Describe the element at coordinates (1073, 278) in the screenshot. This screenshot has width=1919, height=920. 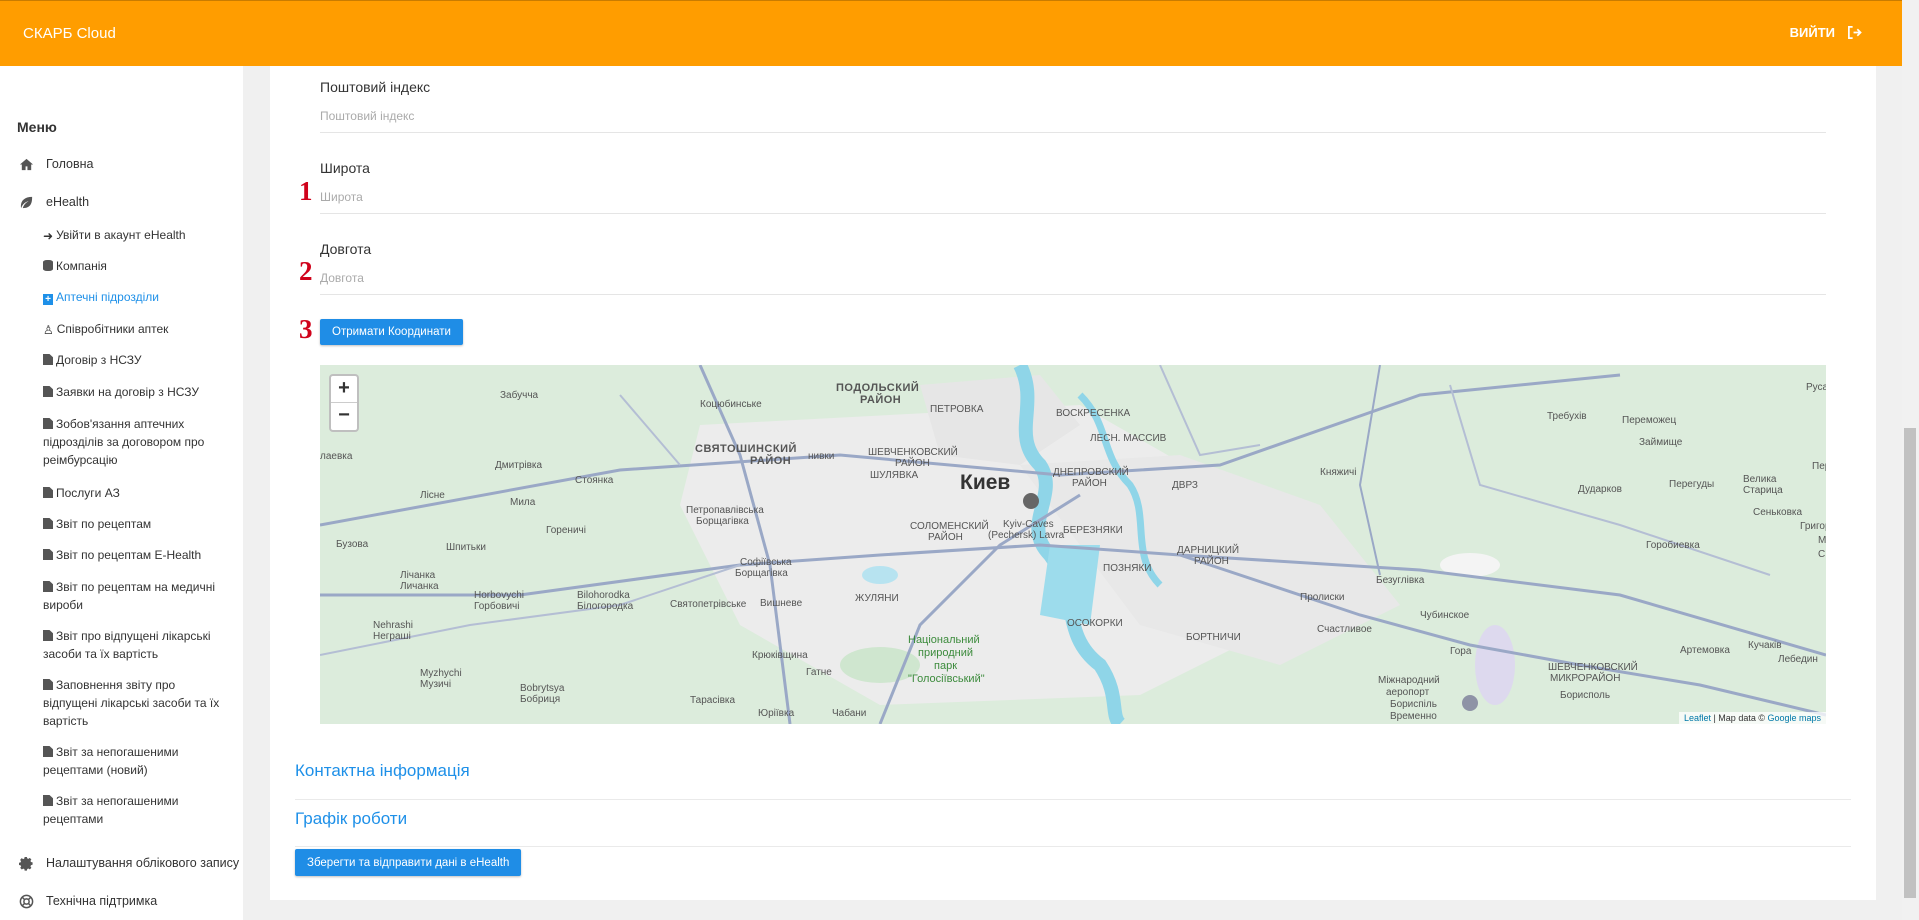
I see `longitude-input` at that location.